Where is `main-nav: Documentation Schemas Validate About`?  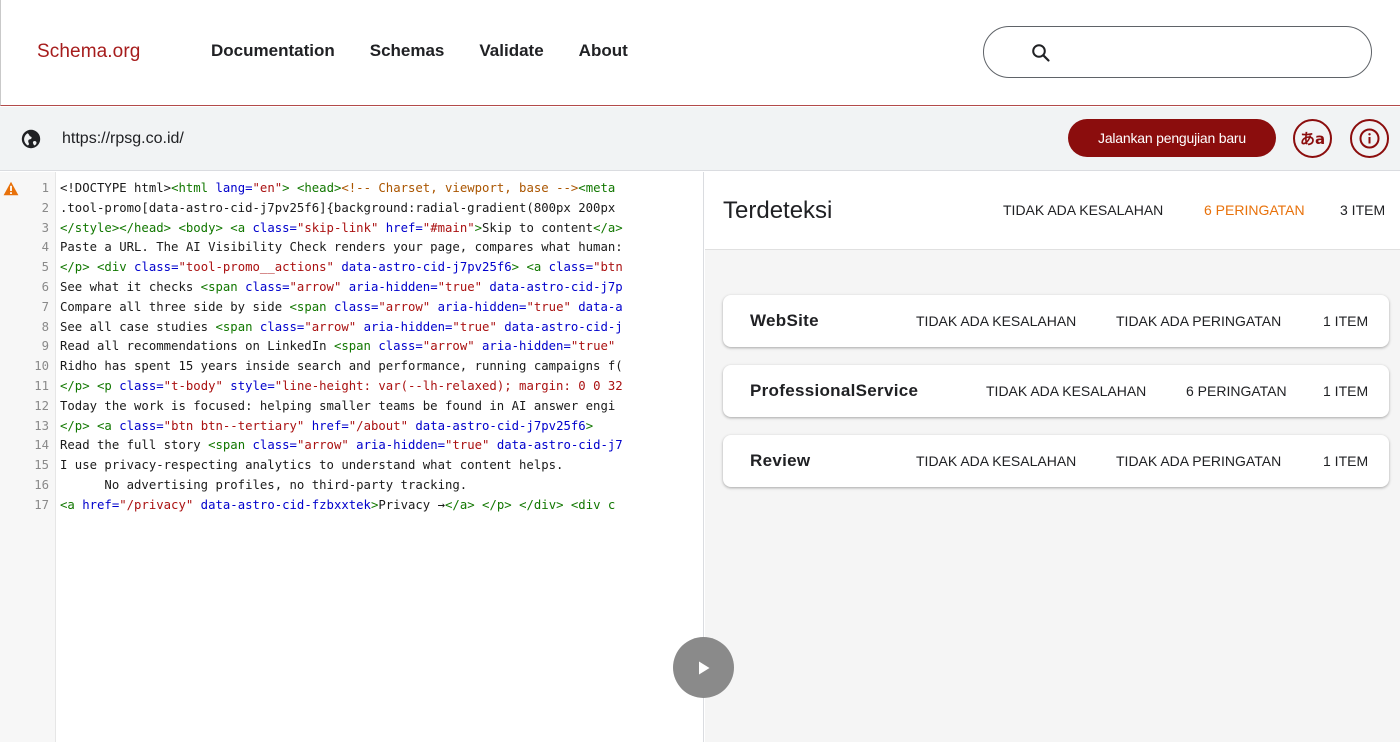 main-nav: Documentation Schemas Validate About is located at coordinates (437, 51).